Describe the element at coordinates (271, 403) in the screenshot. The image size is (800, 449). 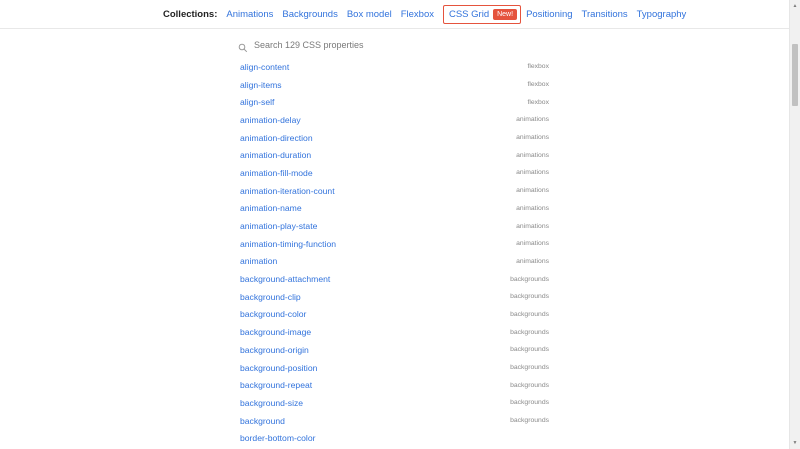
I see `property-name-link: background-size` at that location.